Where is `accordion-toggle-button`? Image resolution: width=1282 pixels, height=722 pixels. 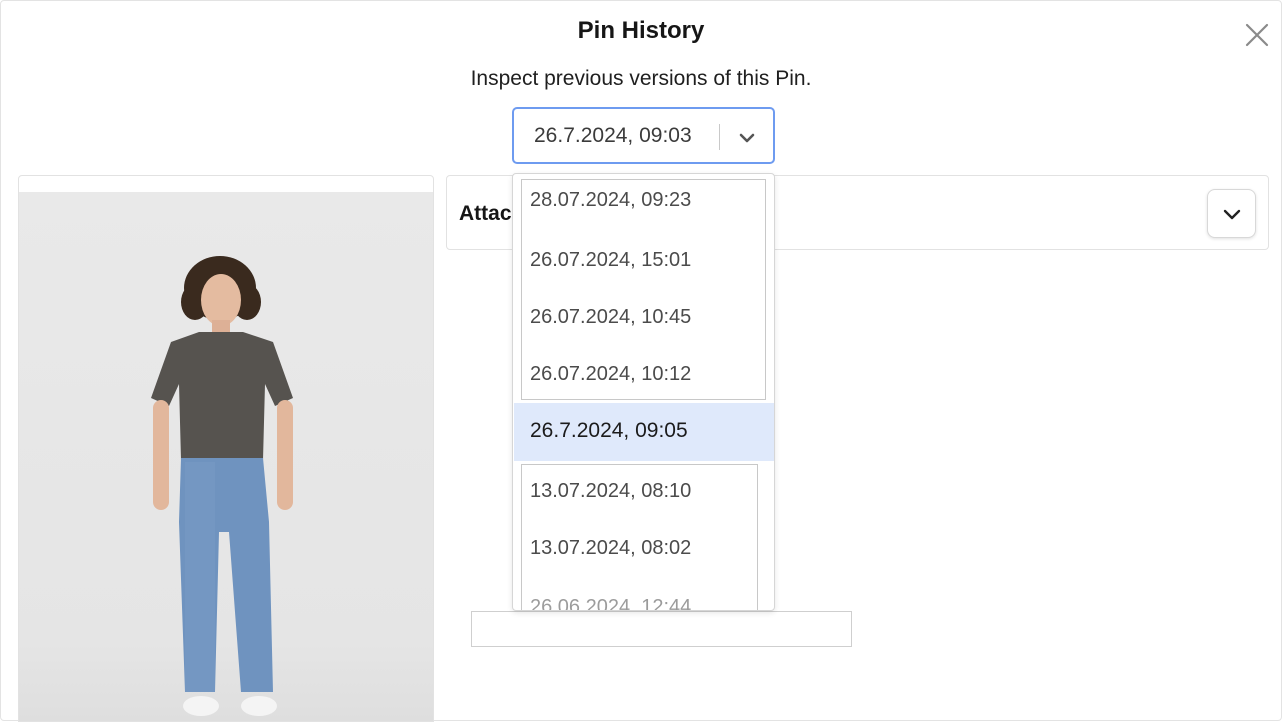
accordion-toggle-button is located at coordinates (1231, 213).